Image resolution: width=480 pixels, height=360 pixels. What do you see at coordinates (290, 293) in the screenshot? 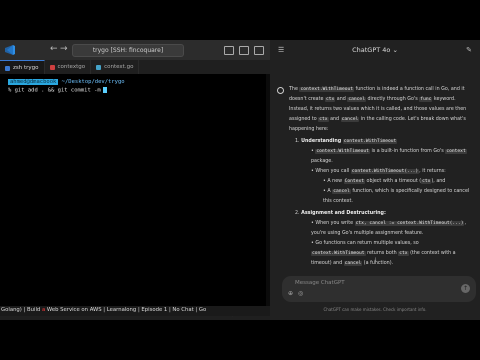
I see `attach-icon: ⊕` at bounding box center [290, 293].